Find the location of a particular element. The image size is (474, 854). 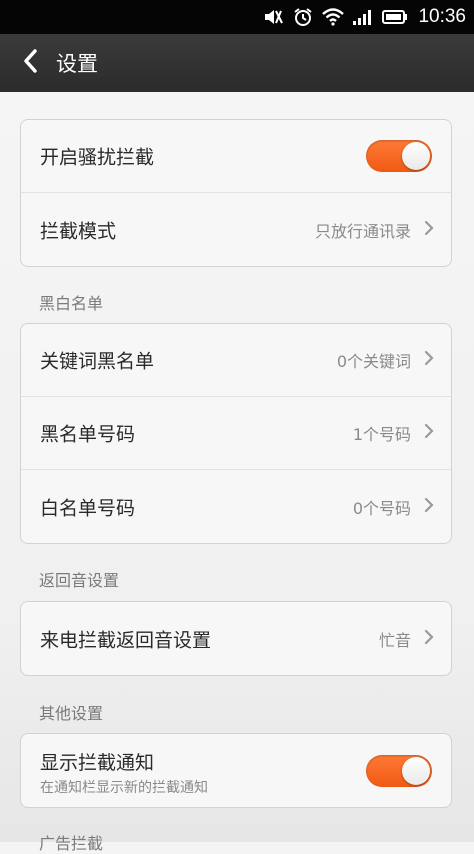

row-value: 只放行通讯录 is located at coordinates (362, 231).